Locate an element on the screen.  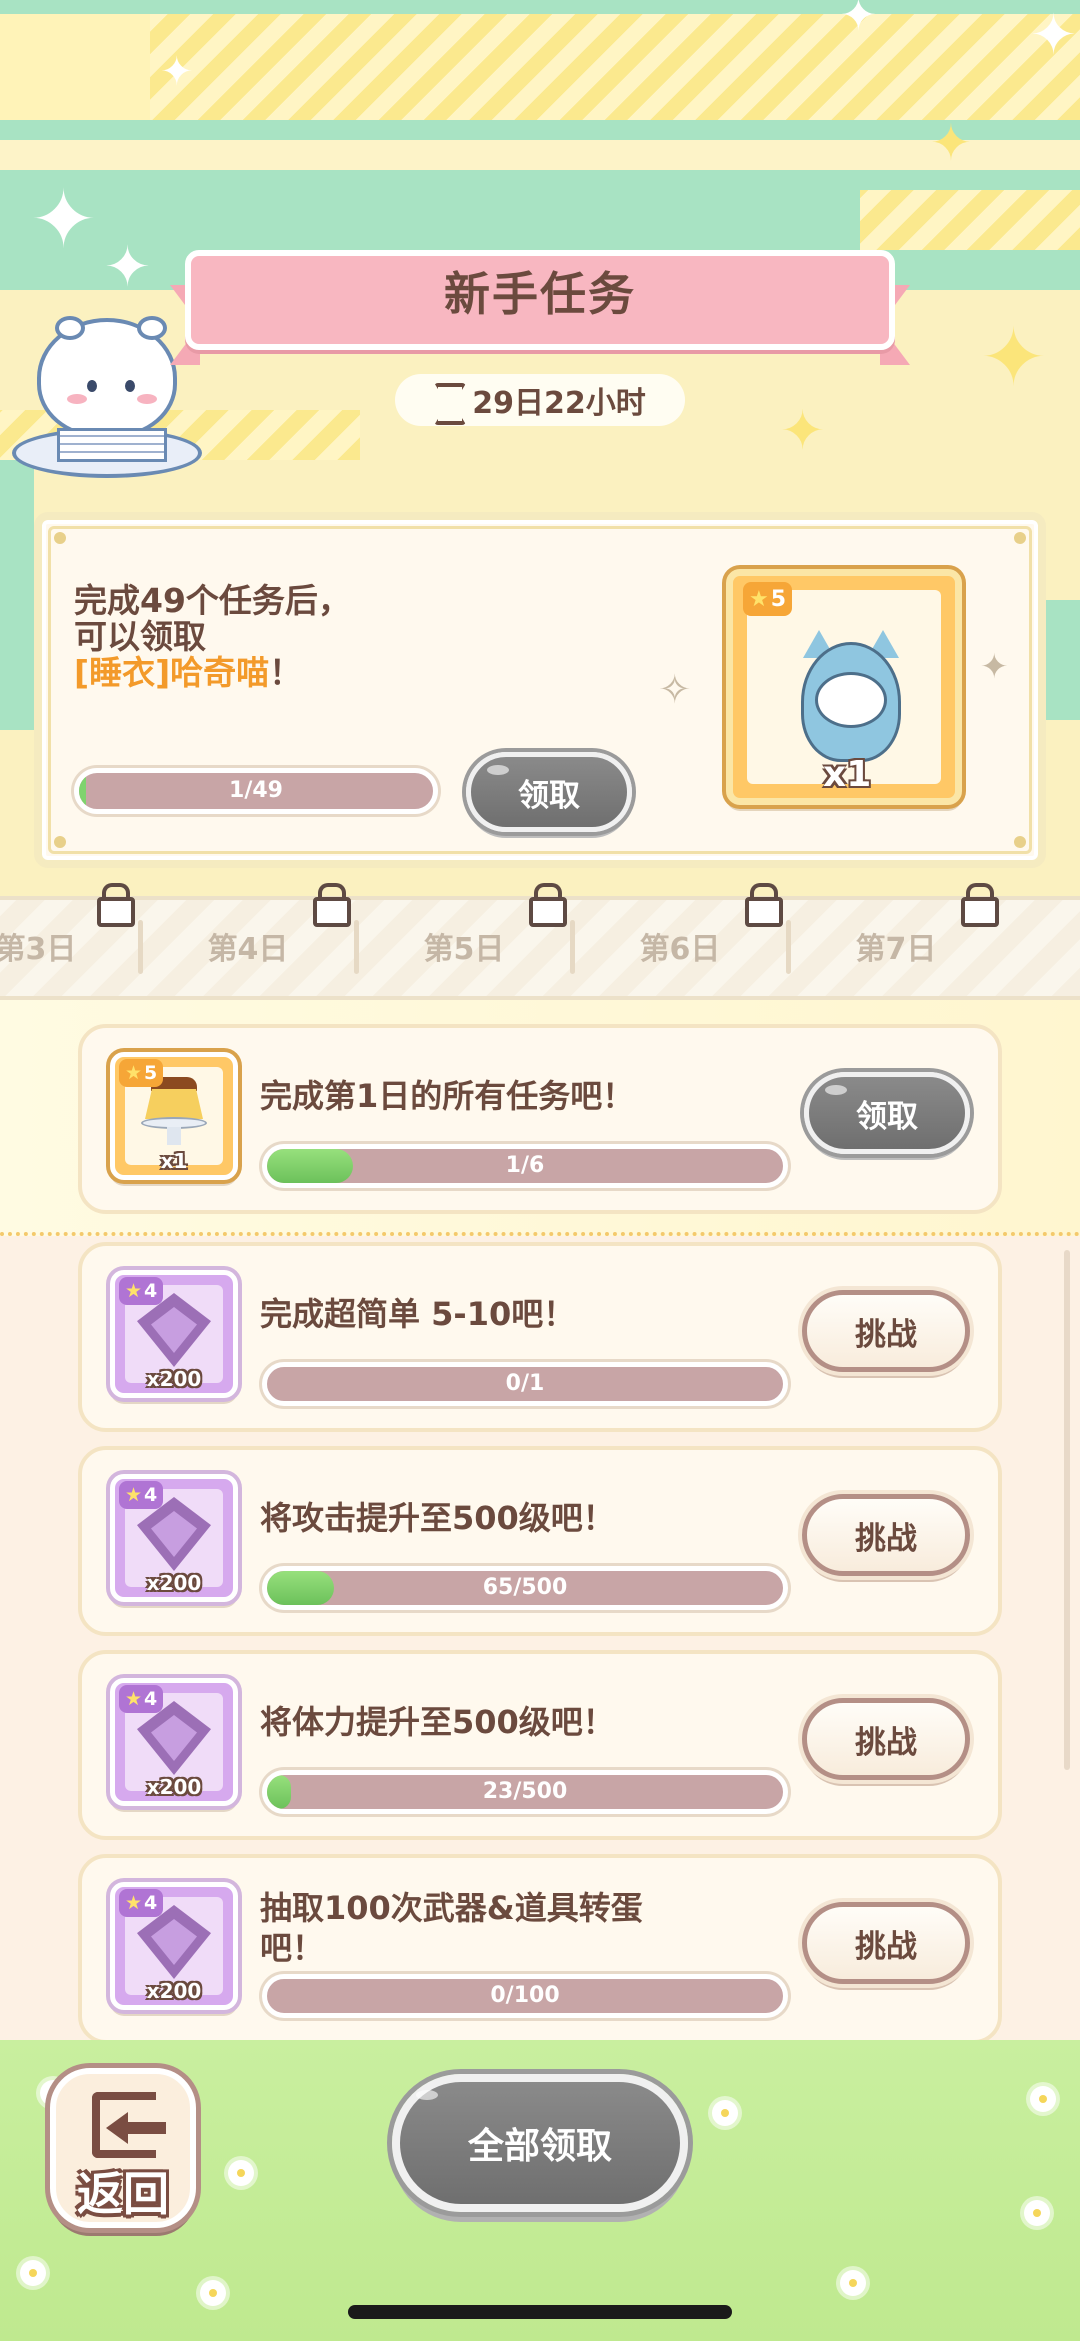
home-indicator is located at coordinates (540, 2312).